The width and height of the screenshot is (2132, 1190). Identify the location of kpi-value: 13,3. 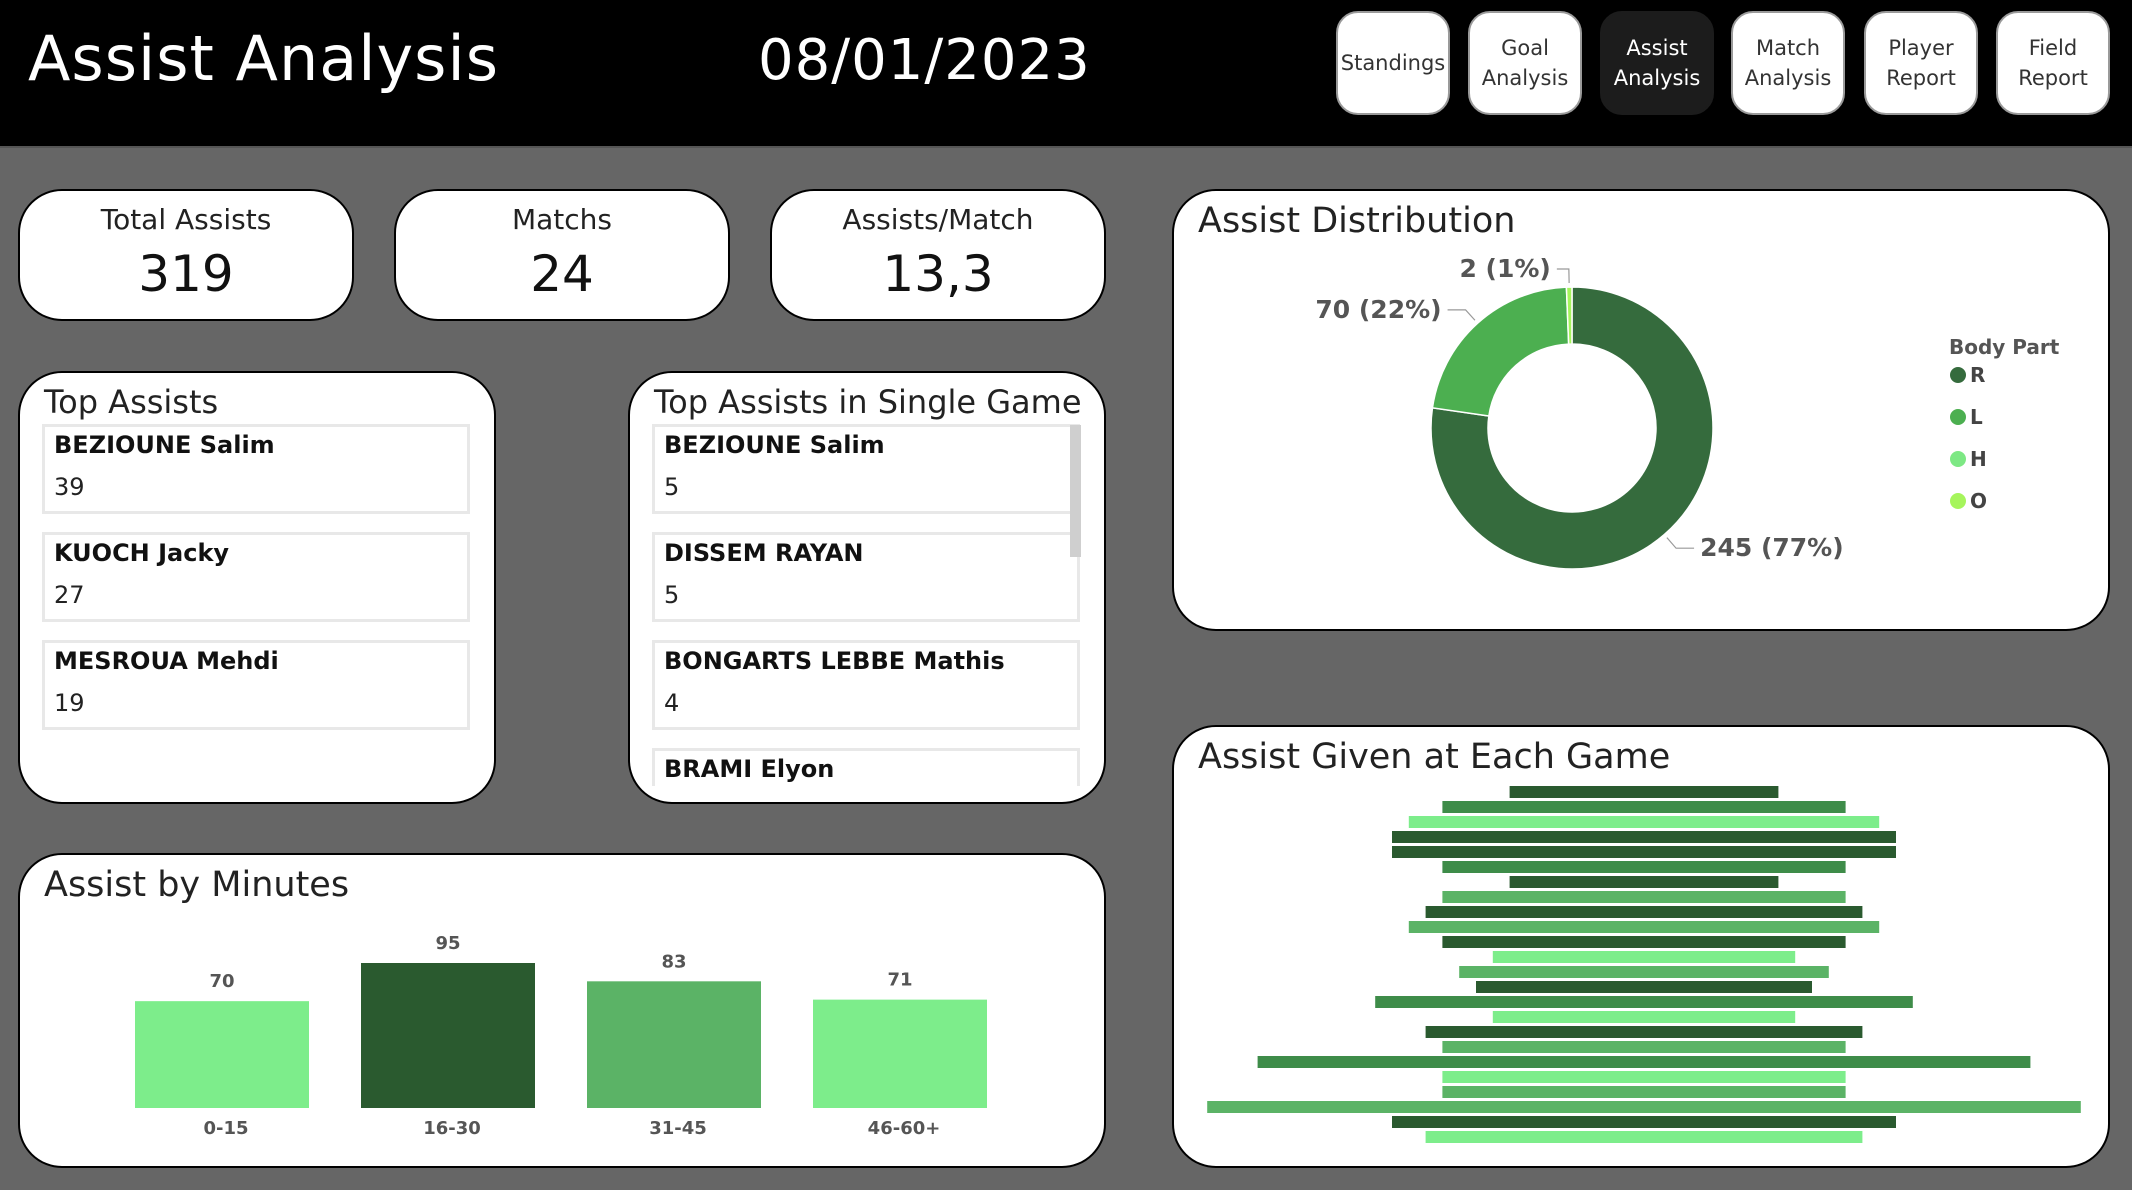
(938, 274).